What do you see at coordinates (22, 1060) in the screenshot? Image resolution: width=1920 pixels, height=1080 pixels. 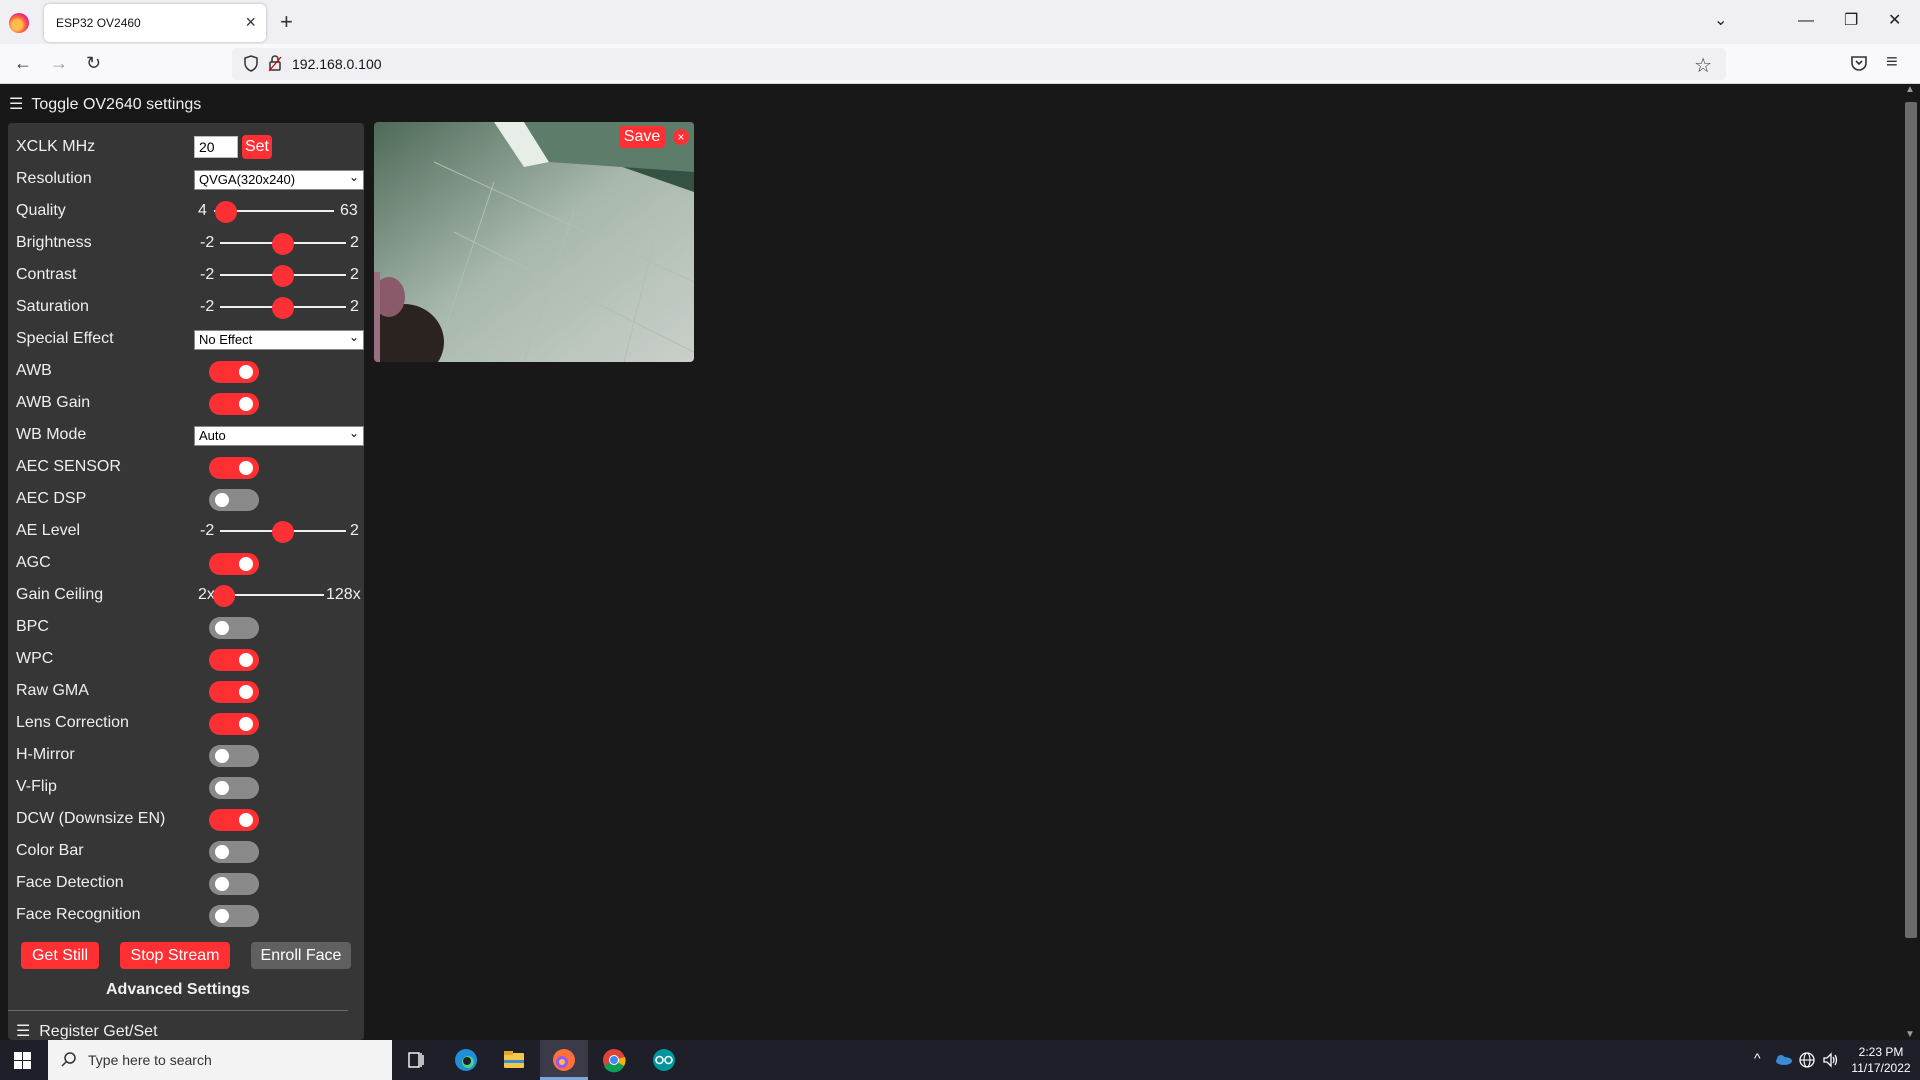 I see `windows-start-icon` at bounding box center [22, 1060].